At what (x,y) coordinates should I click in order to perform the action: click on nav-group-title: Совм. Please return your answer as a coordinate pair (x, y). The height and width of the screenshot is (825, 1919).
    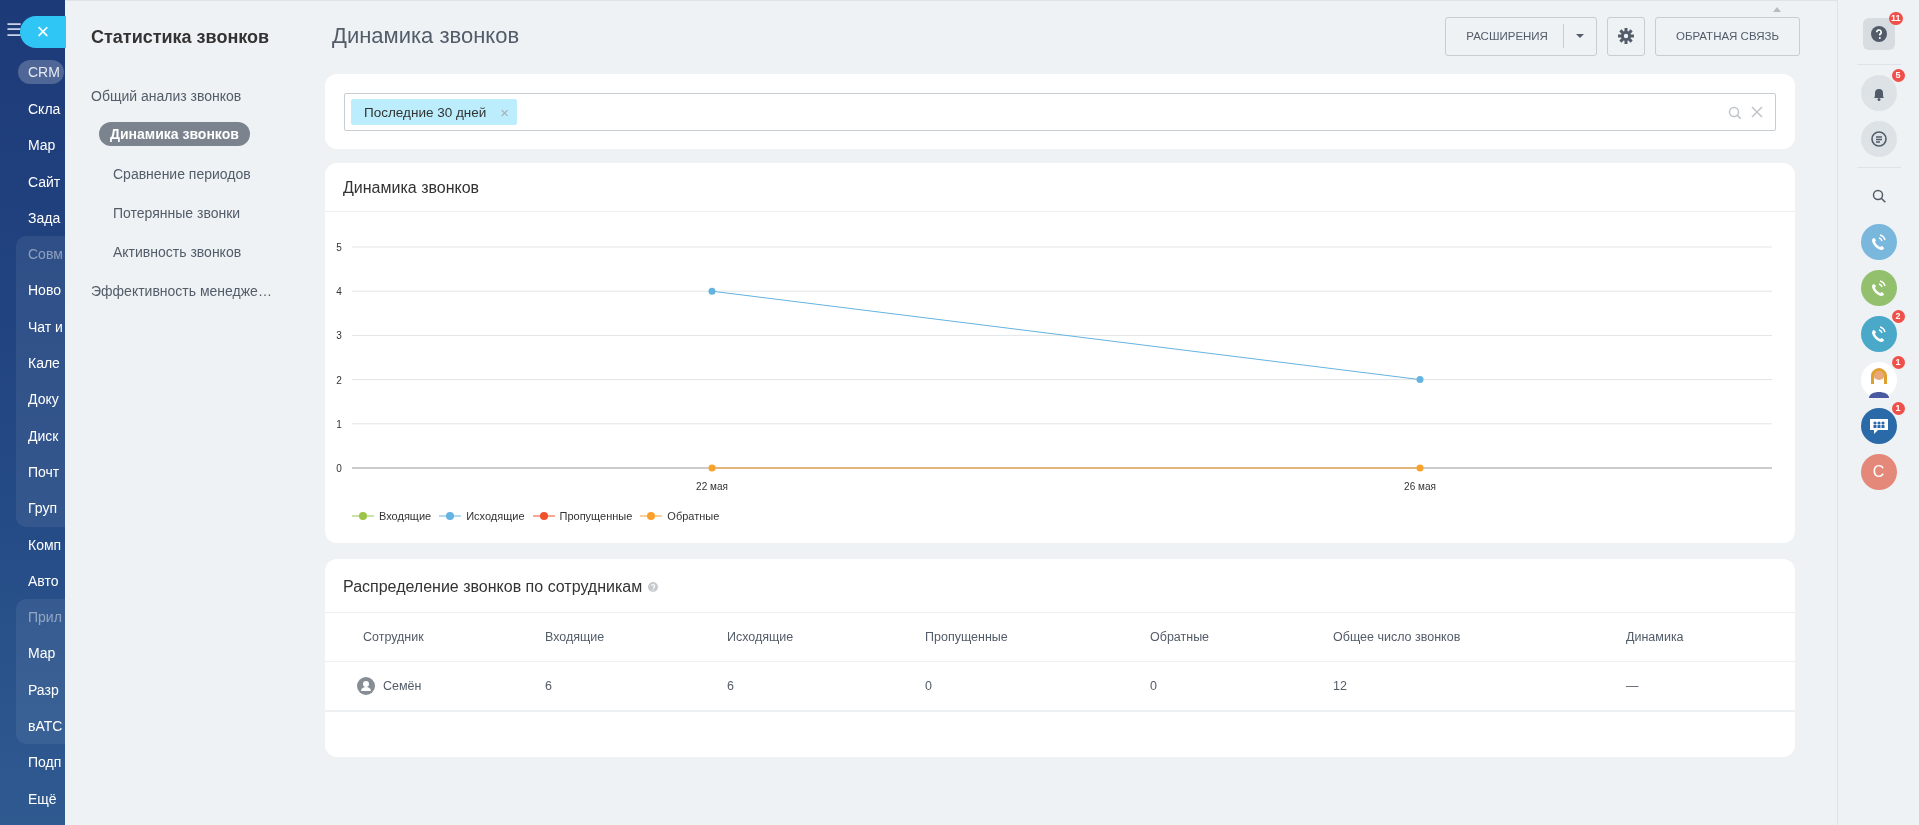
    Looking at the image, I should click on (45, 255).